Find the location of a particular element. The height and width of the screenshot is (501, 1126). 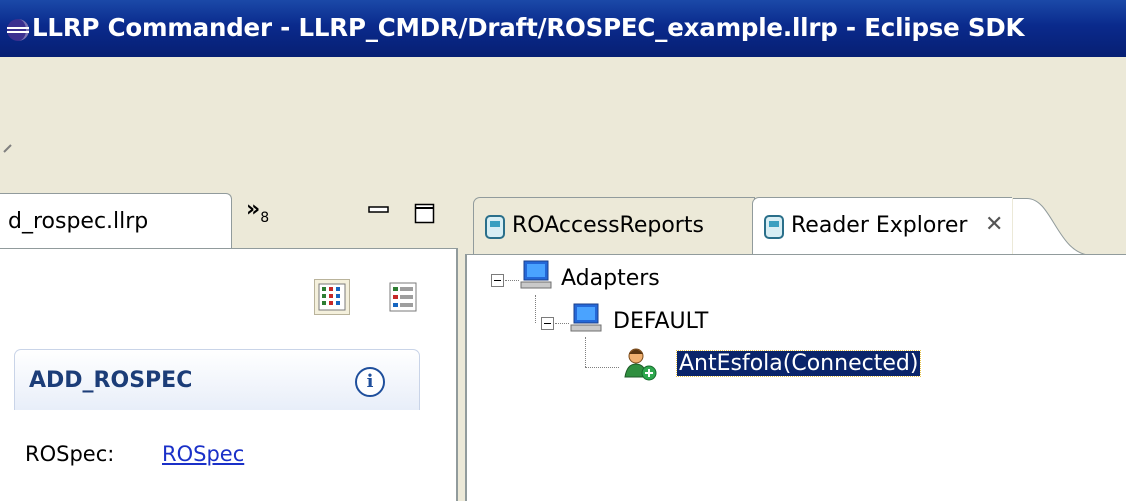

rospec-field-label: ROSpec: is located at coordinates (70, 454).